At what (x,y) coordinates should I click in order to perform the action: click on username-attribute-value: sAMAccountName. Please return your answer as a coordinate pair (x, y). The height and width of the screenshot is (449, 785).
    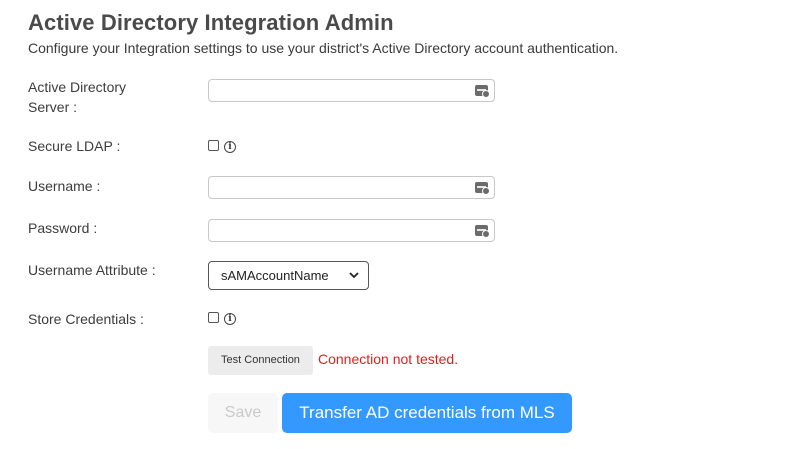
    Looking at the image, I should click on (275, 275).